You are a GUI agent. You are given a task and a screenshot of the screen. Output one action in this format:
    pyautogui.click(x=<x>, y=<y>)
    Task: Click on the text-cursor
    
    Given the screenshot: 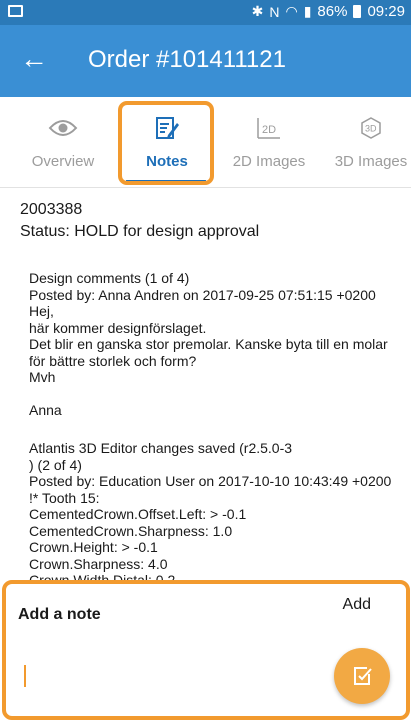 What is the action you would take?
    pyautogui.click(x=25, y=676)
    